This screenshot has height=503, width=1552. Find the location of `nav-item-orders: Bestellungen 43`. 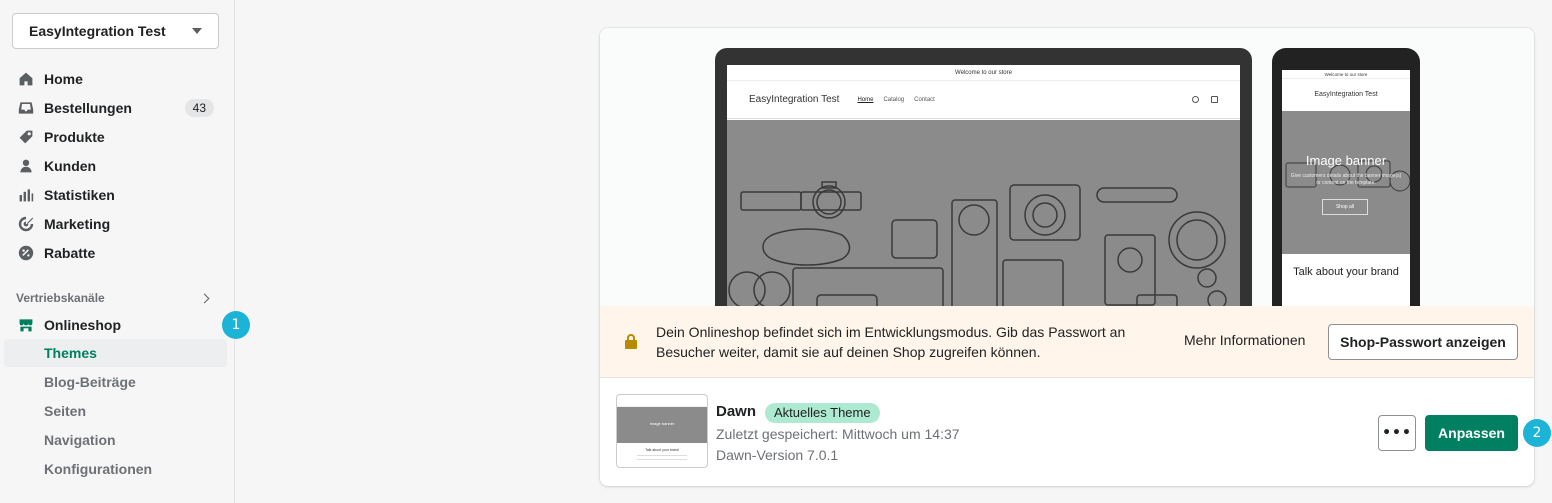

nav-item-orders: Bestellungen 43 is located at coordinates (117, 107).